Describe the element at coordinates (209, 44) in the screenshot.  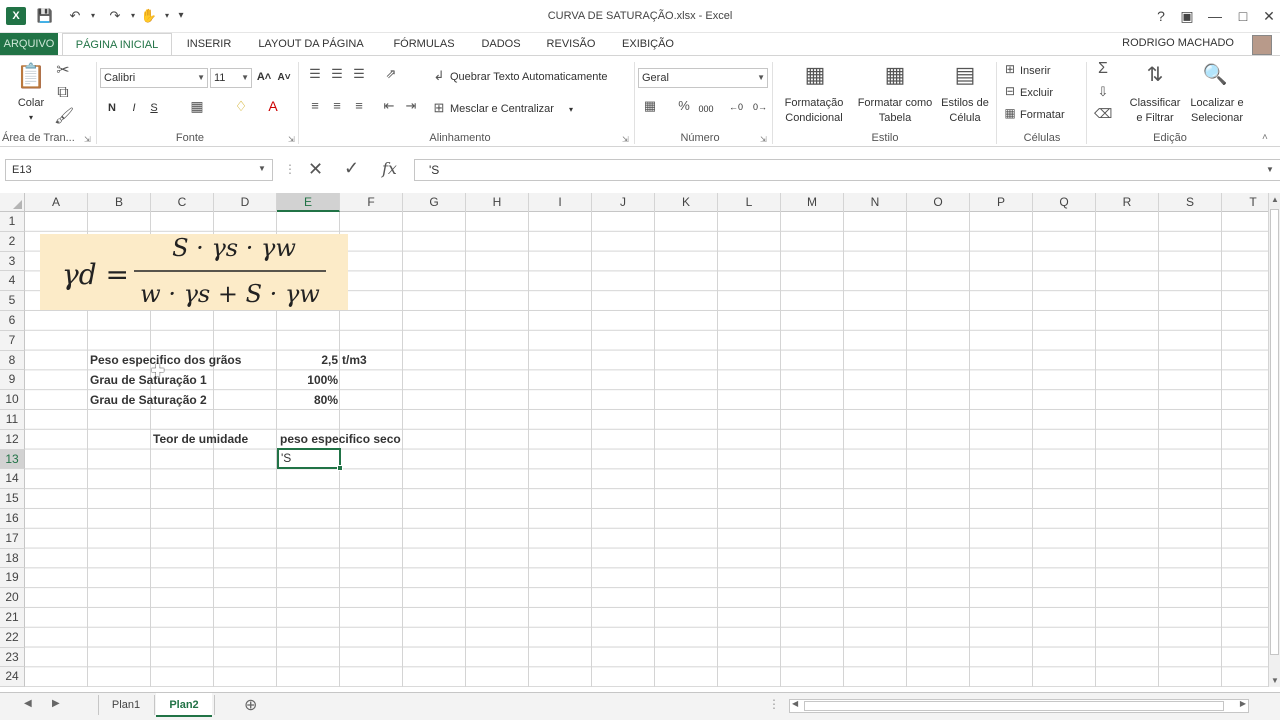
I see `tab-inserir: INSERIR` at that location.